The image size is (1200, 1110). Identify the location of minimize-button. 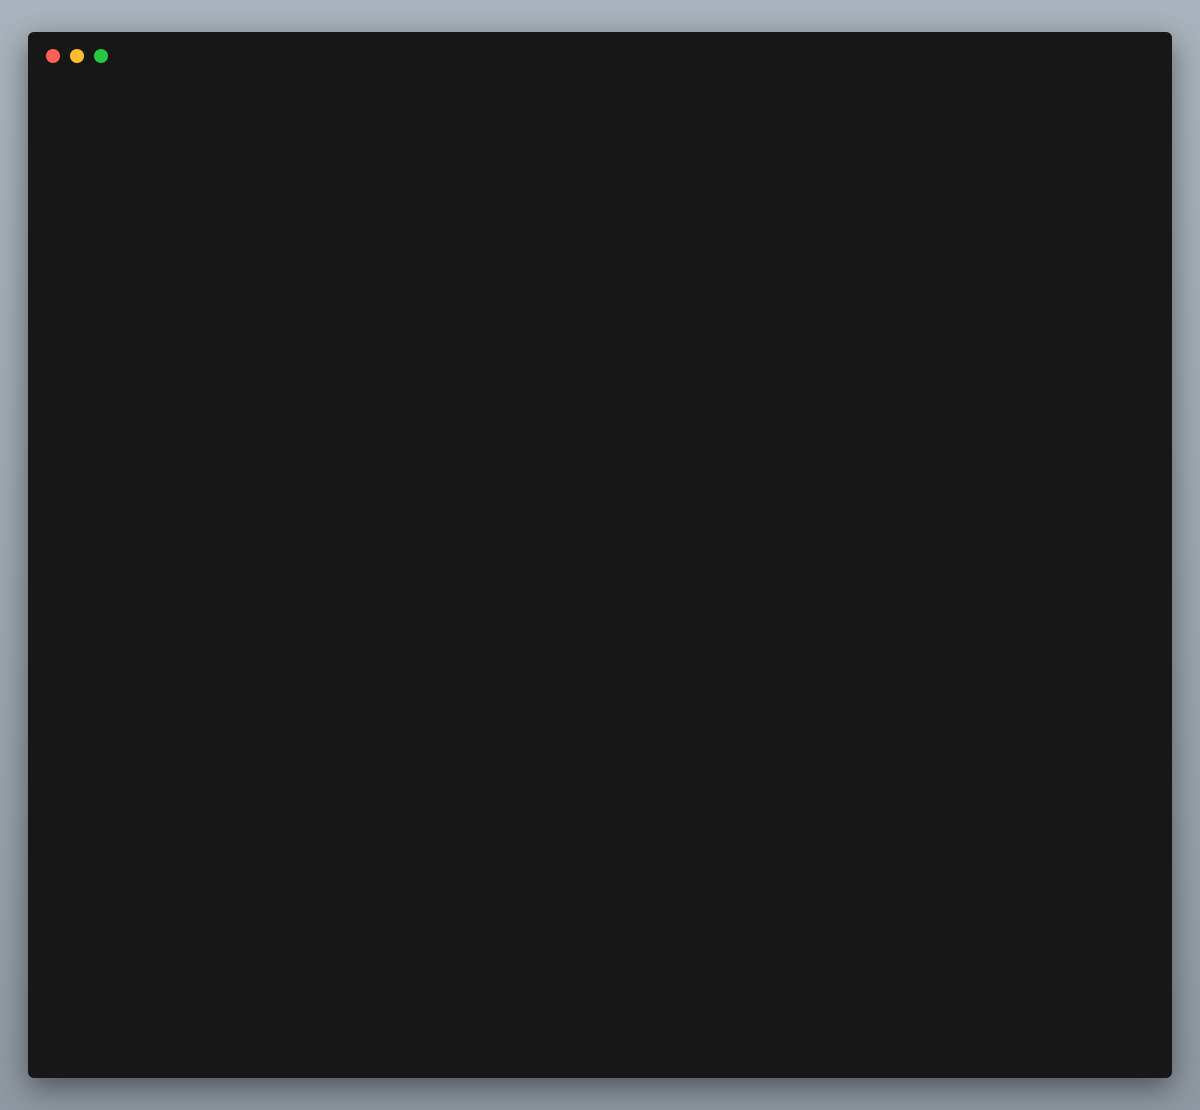
(77, 56).